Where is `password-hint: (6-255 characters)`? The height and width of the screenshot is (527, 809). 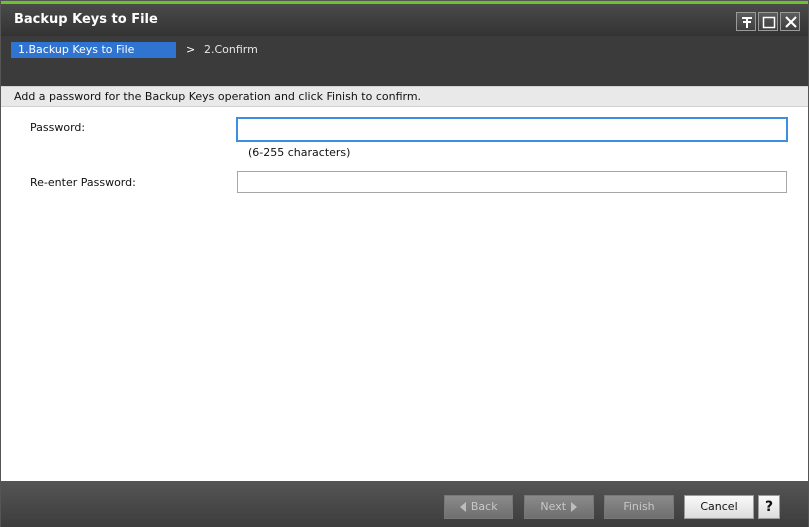
password-hint: (6-255 characters) is located at coordinates (299, 152).